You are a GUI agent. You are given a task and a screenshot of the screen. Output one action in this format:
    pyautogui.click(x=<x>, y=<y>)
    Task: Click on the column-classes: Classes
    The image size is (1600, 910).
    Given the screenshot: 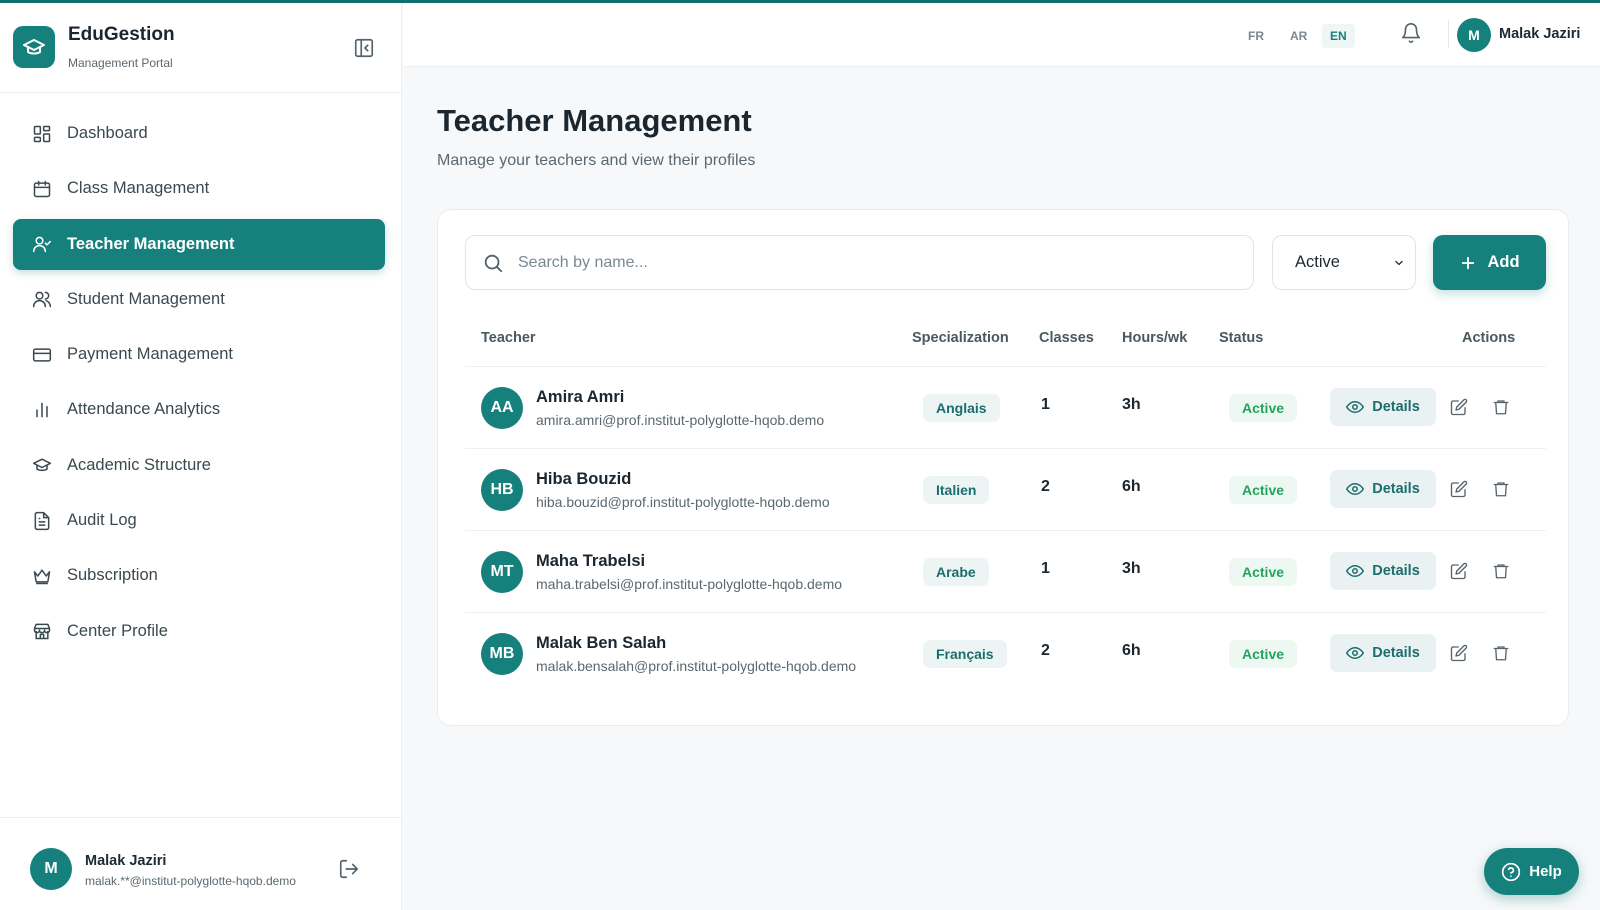 What is the action you would take?
    pyautogui.click(x=1066, y=338)
    